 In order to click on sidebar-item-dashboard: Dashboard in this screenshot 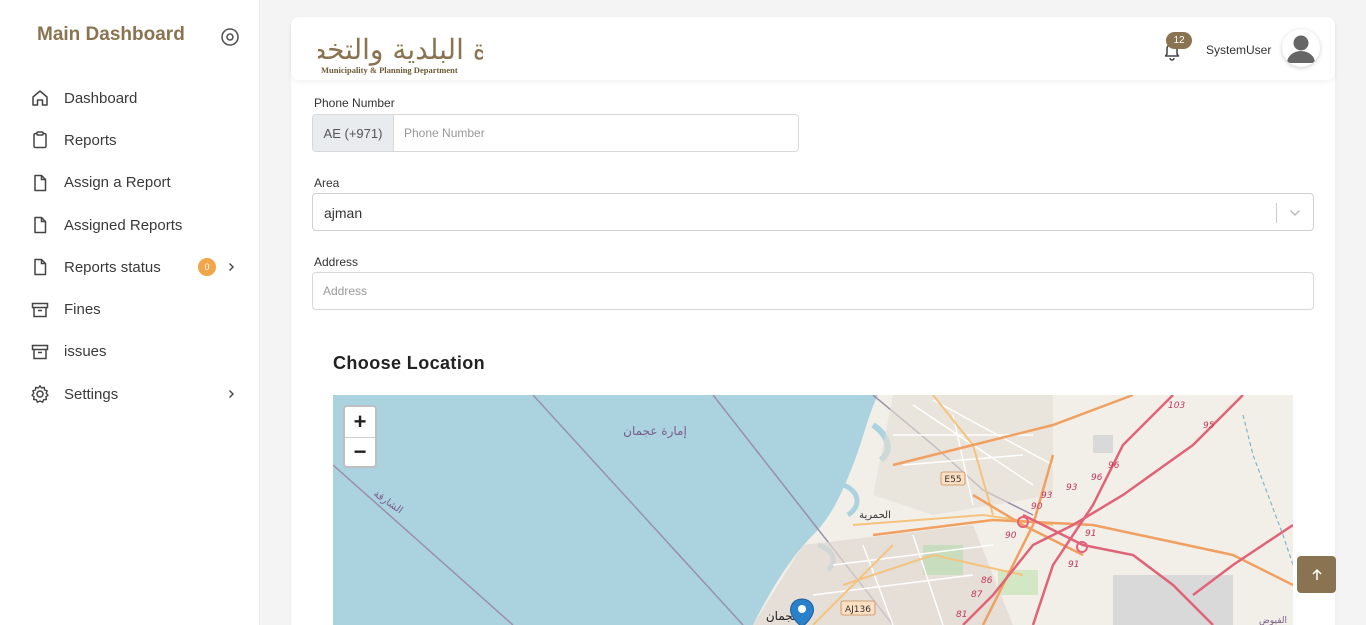, I will do `click(130, 98)`.